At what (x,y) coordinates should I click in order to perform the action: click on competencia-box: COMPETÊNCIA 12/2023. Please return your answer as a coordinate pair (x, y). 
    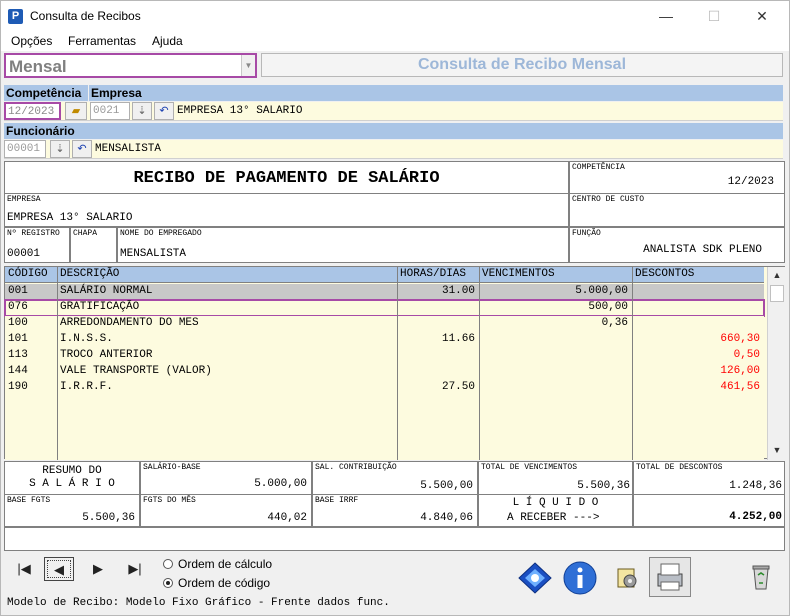
    Looking at the image, I should click on (677, 177).